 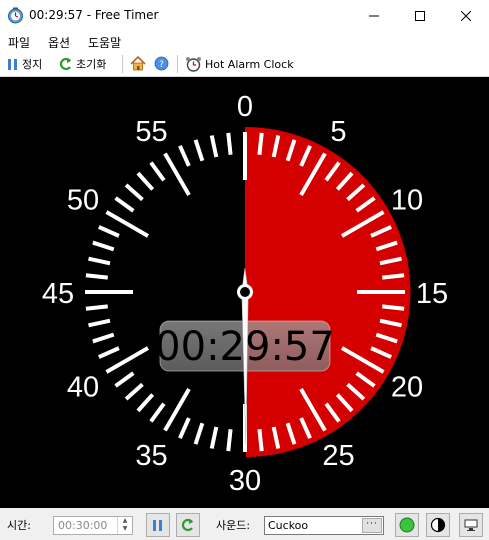 What do you see at coordinates (338, 456) in the screenshot?
I see `dial-label-25: 25` at bounding box center [338, 456].